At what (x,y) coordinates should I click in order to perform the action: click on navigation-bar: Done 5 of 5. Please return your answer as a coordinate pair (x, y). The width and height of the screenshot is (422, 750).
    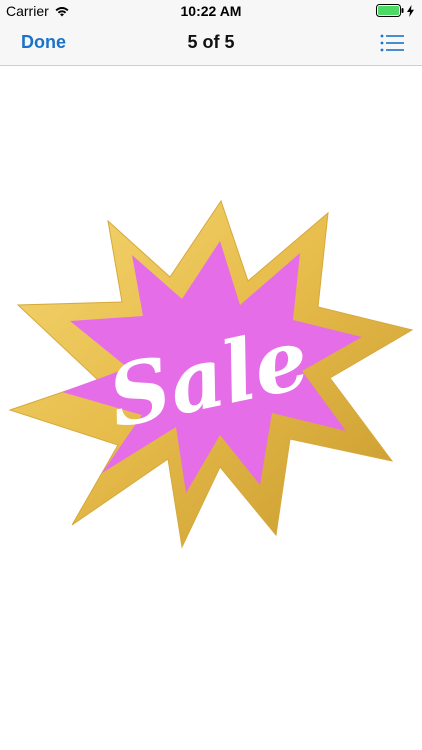
    Looking at the image, I should click on (211, 44).